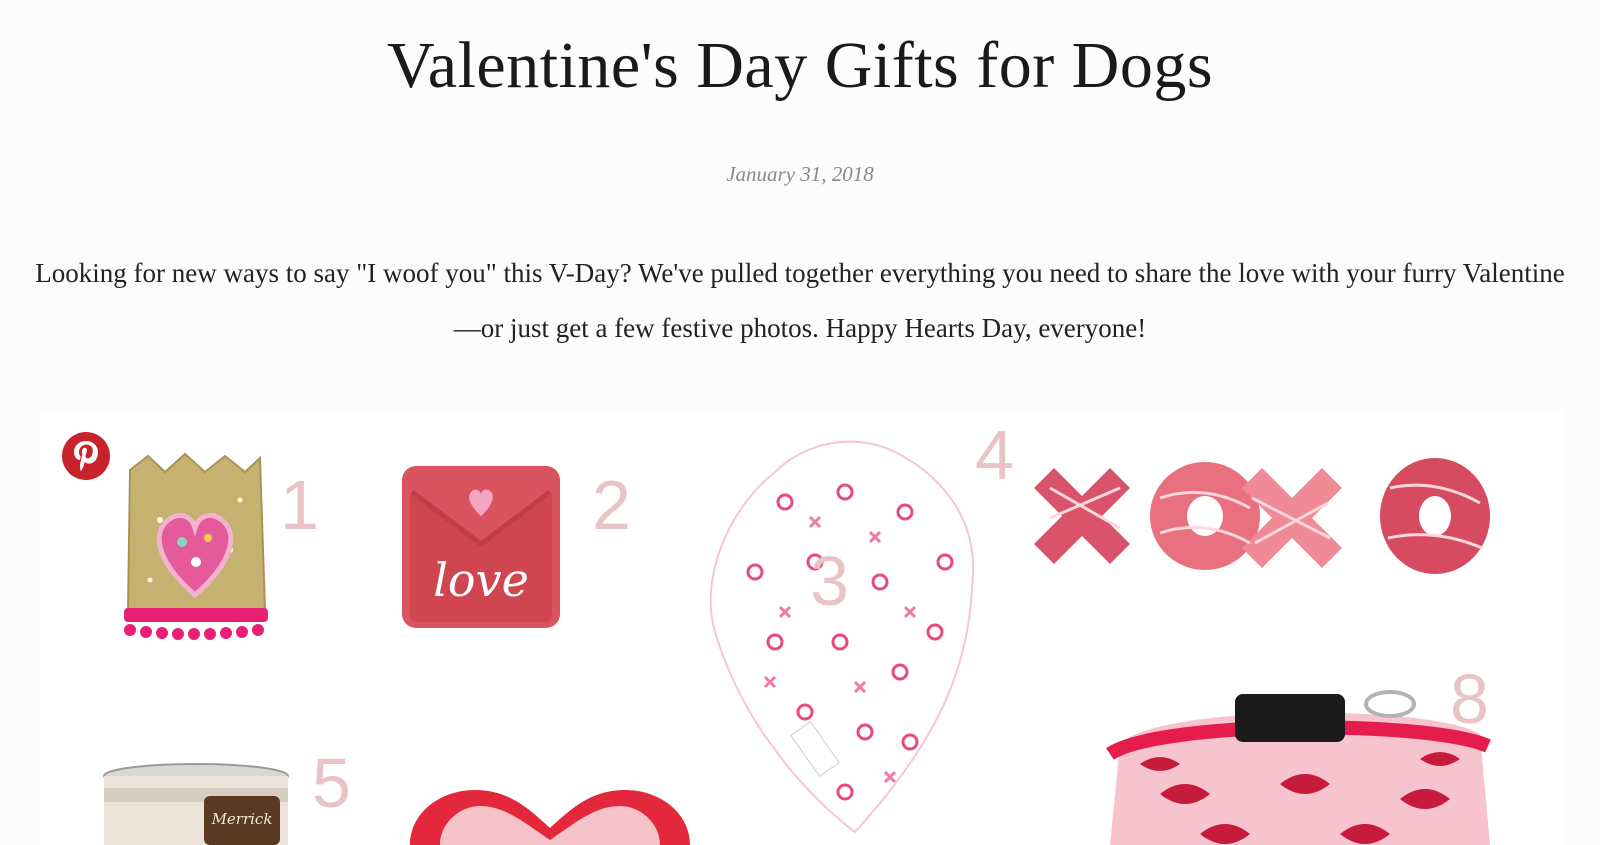 This screenshot has height=845, width=1600. What do you see at coordinates (242, 819) in the screenshot?
I see `can-brand-text: Merrick` at bounding box center [242, 819].